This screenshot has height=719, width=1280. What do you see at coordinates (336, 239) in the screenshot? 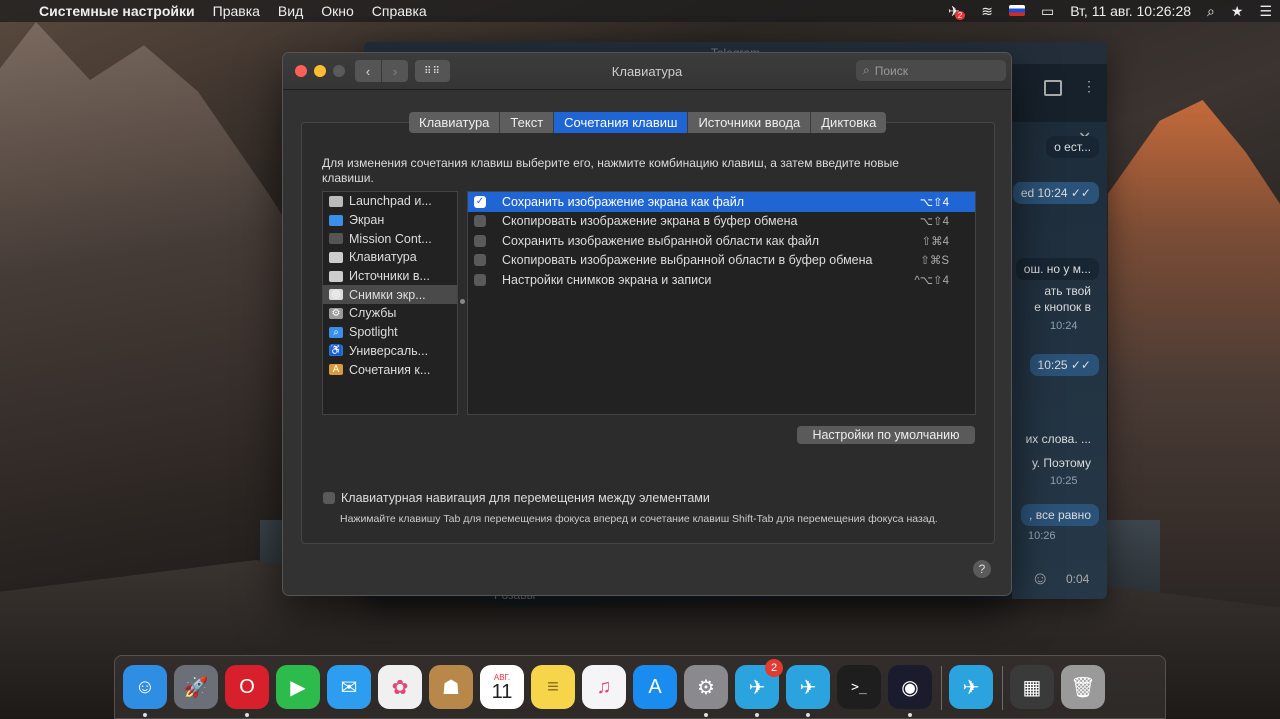
I see `mission-control-icon` at bounding box center [336, 239].